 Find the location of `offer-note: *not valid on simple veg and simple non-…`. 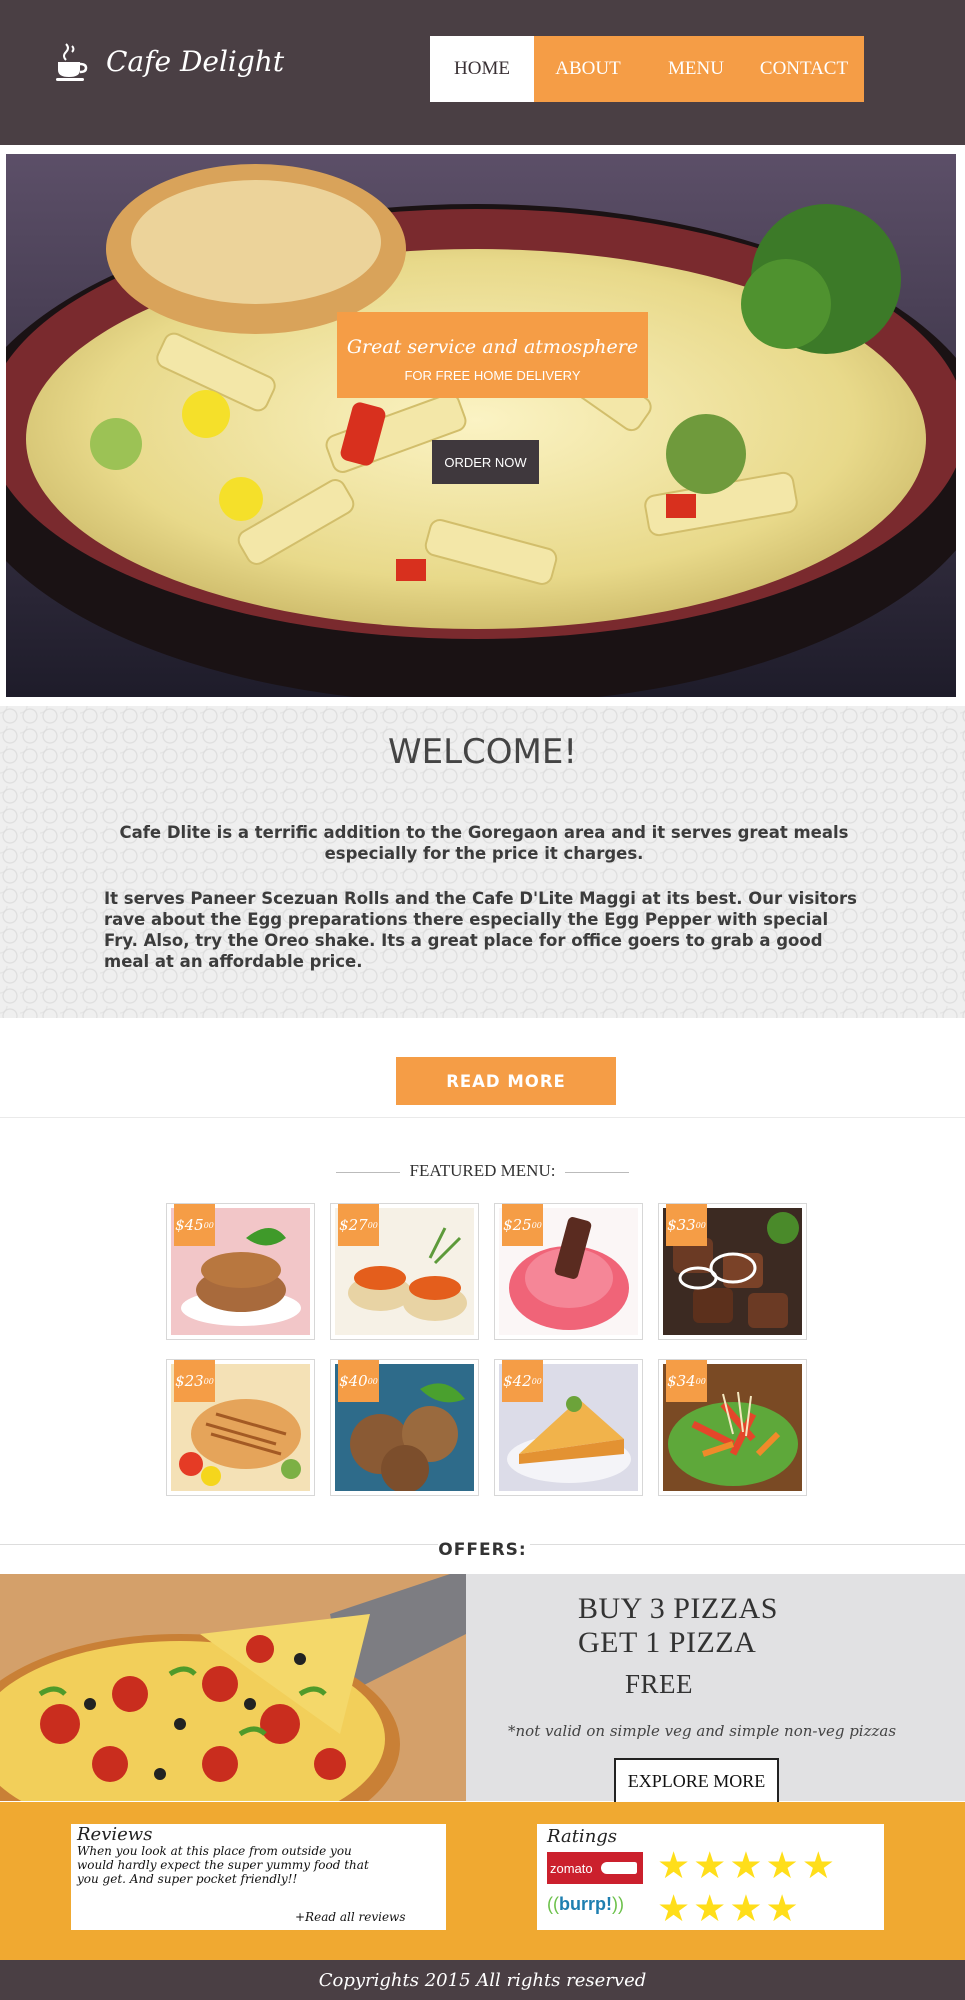

offer-note: *not valid on simple veg and simple non-… is located at coordinates (702, 1731).